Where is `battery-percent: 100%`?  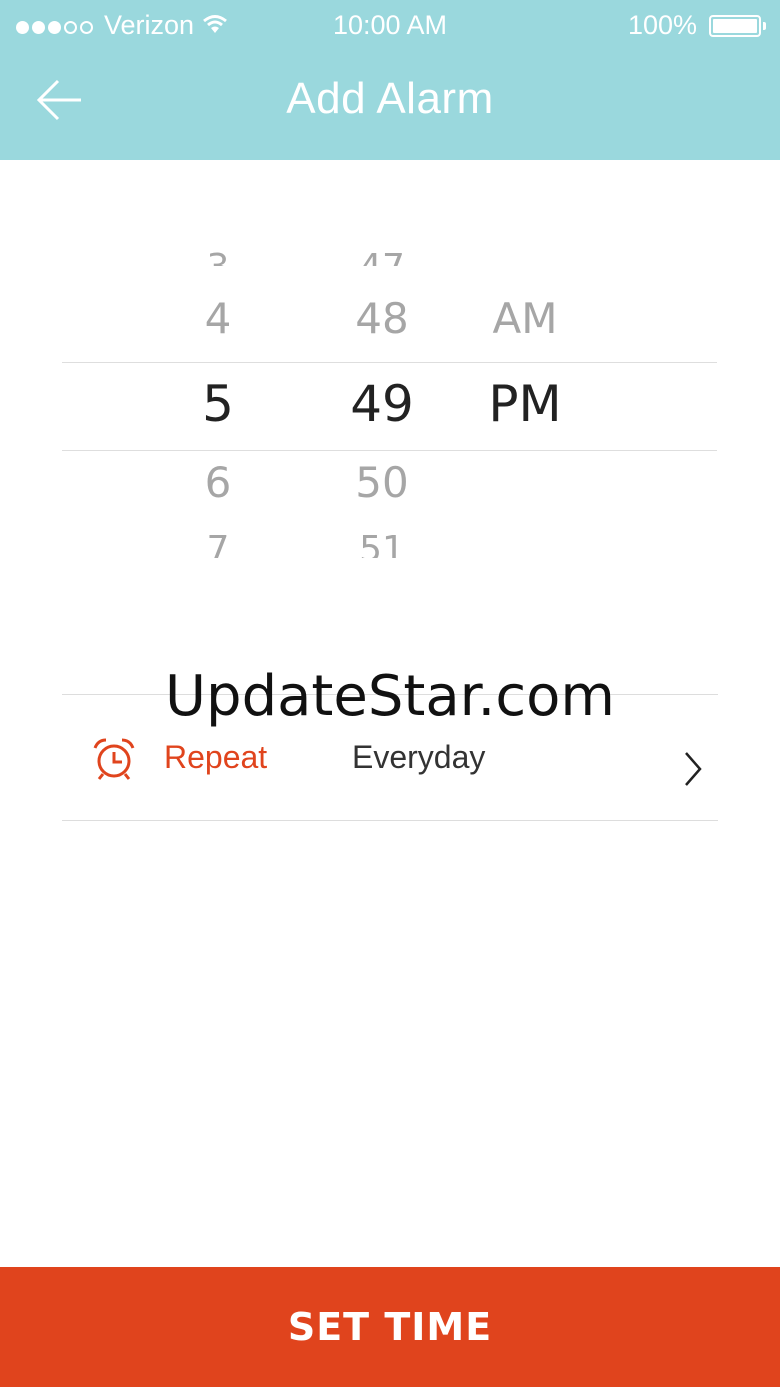 battery-percent: 100% is located at coordinates (662, 25).